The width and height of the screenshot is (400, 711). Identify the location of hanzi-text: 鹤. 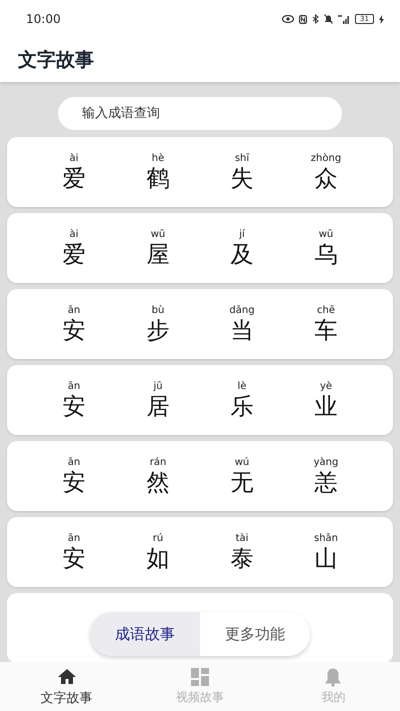
(158, 178).